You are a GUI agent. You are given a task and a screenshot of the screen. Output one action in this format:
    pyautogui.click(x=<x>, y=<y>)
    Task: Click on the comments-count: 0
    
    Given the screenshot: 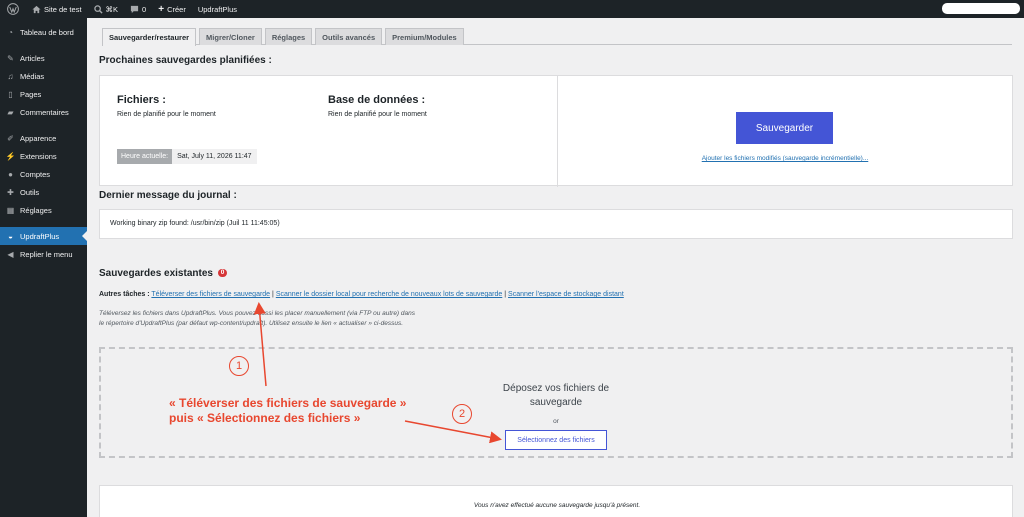 What is the action you would take?
    pyautogui.click(x=144, y=9)
    